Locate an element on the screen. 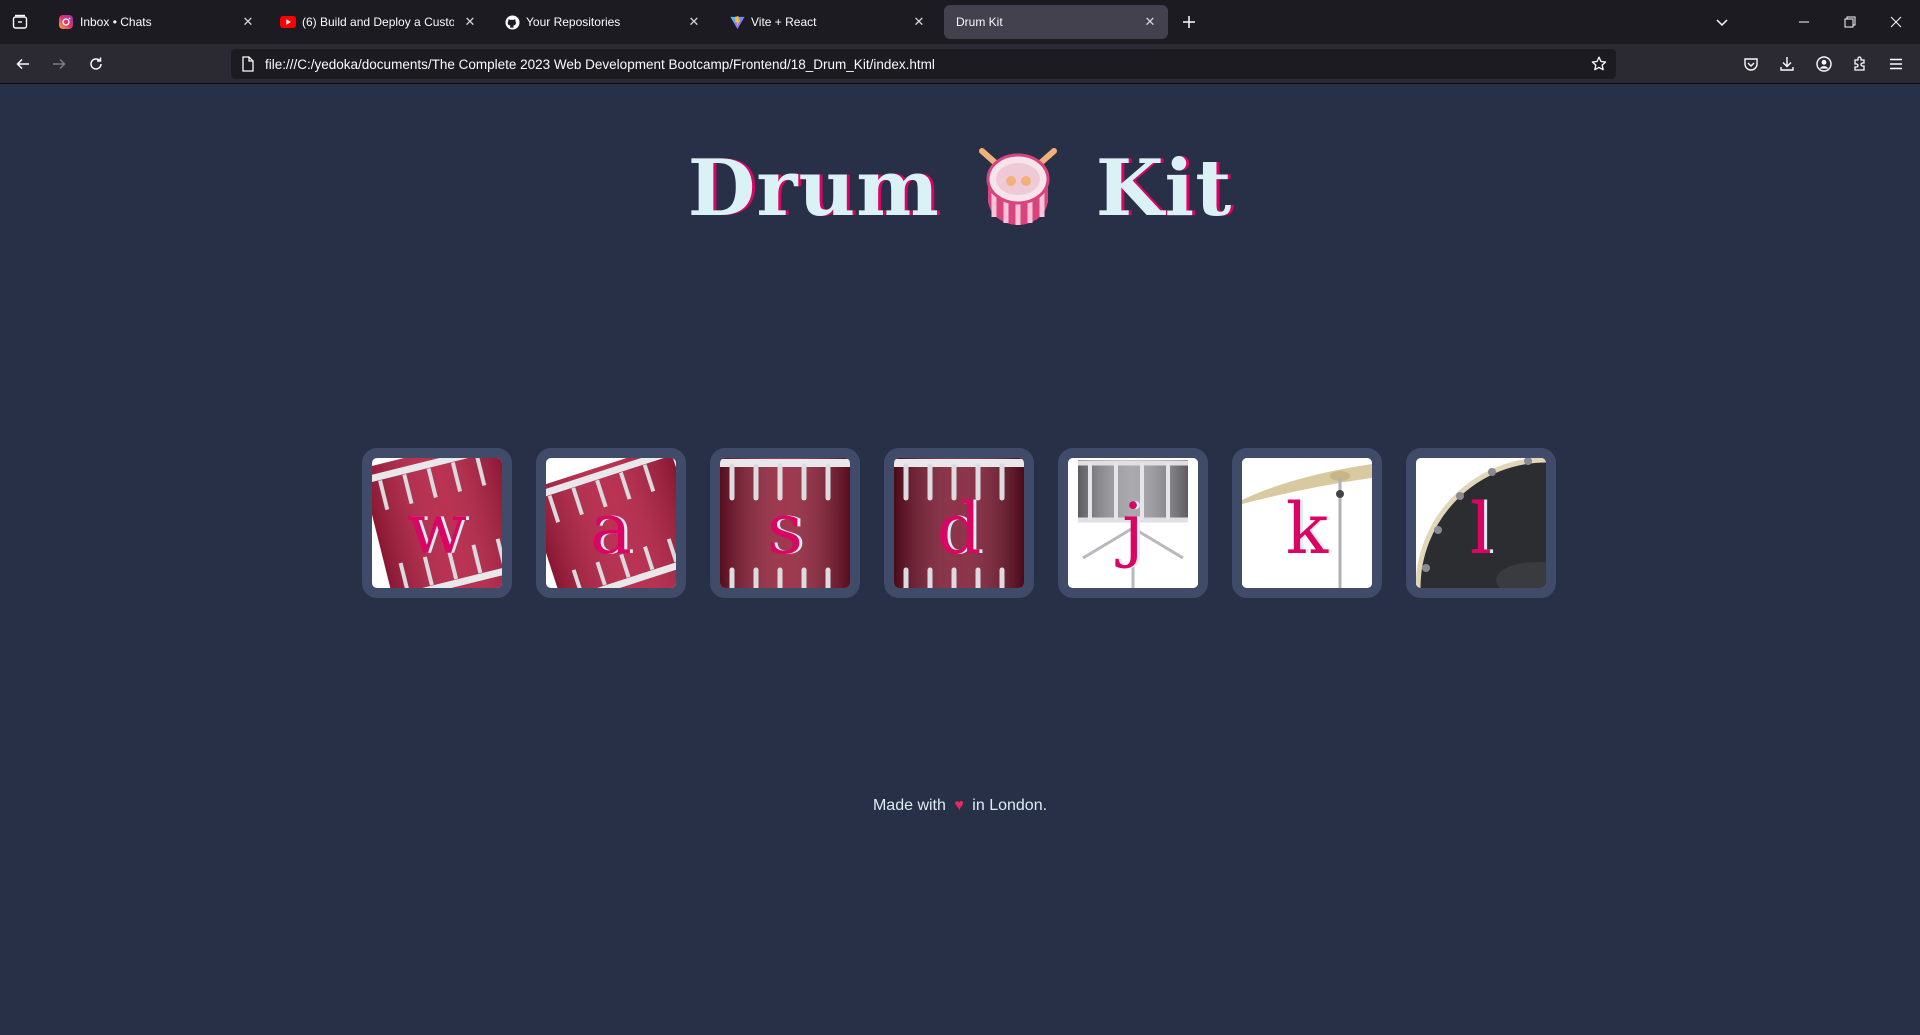  drum-key-label: j is located at coordinates (1133, 529).